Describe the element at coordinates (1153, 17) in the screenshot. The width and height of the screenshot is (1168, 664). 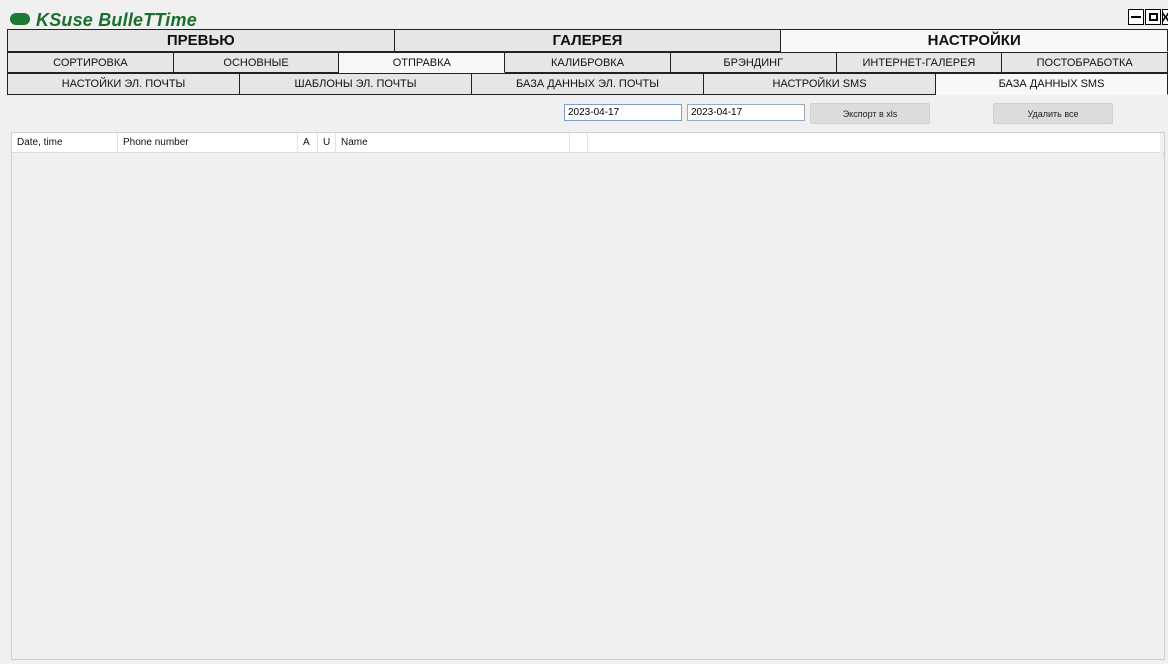
I see `maximize-icon` at that location.